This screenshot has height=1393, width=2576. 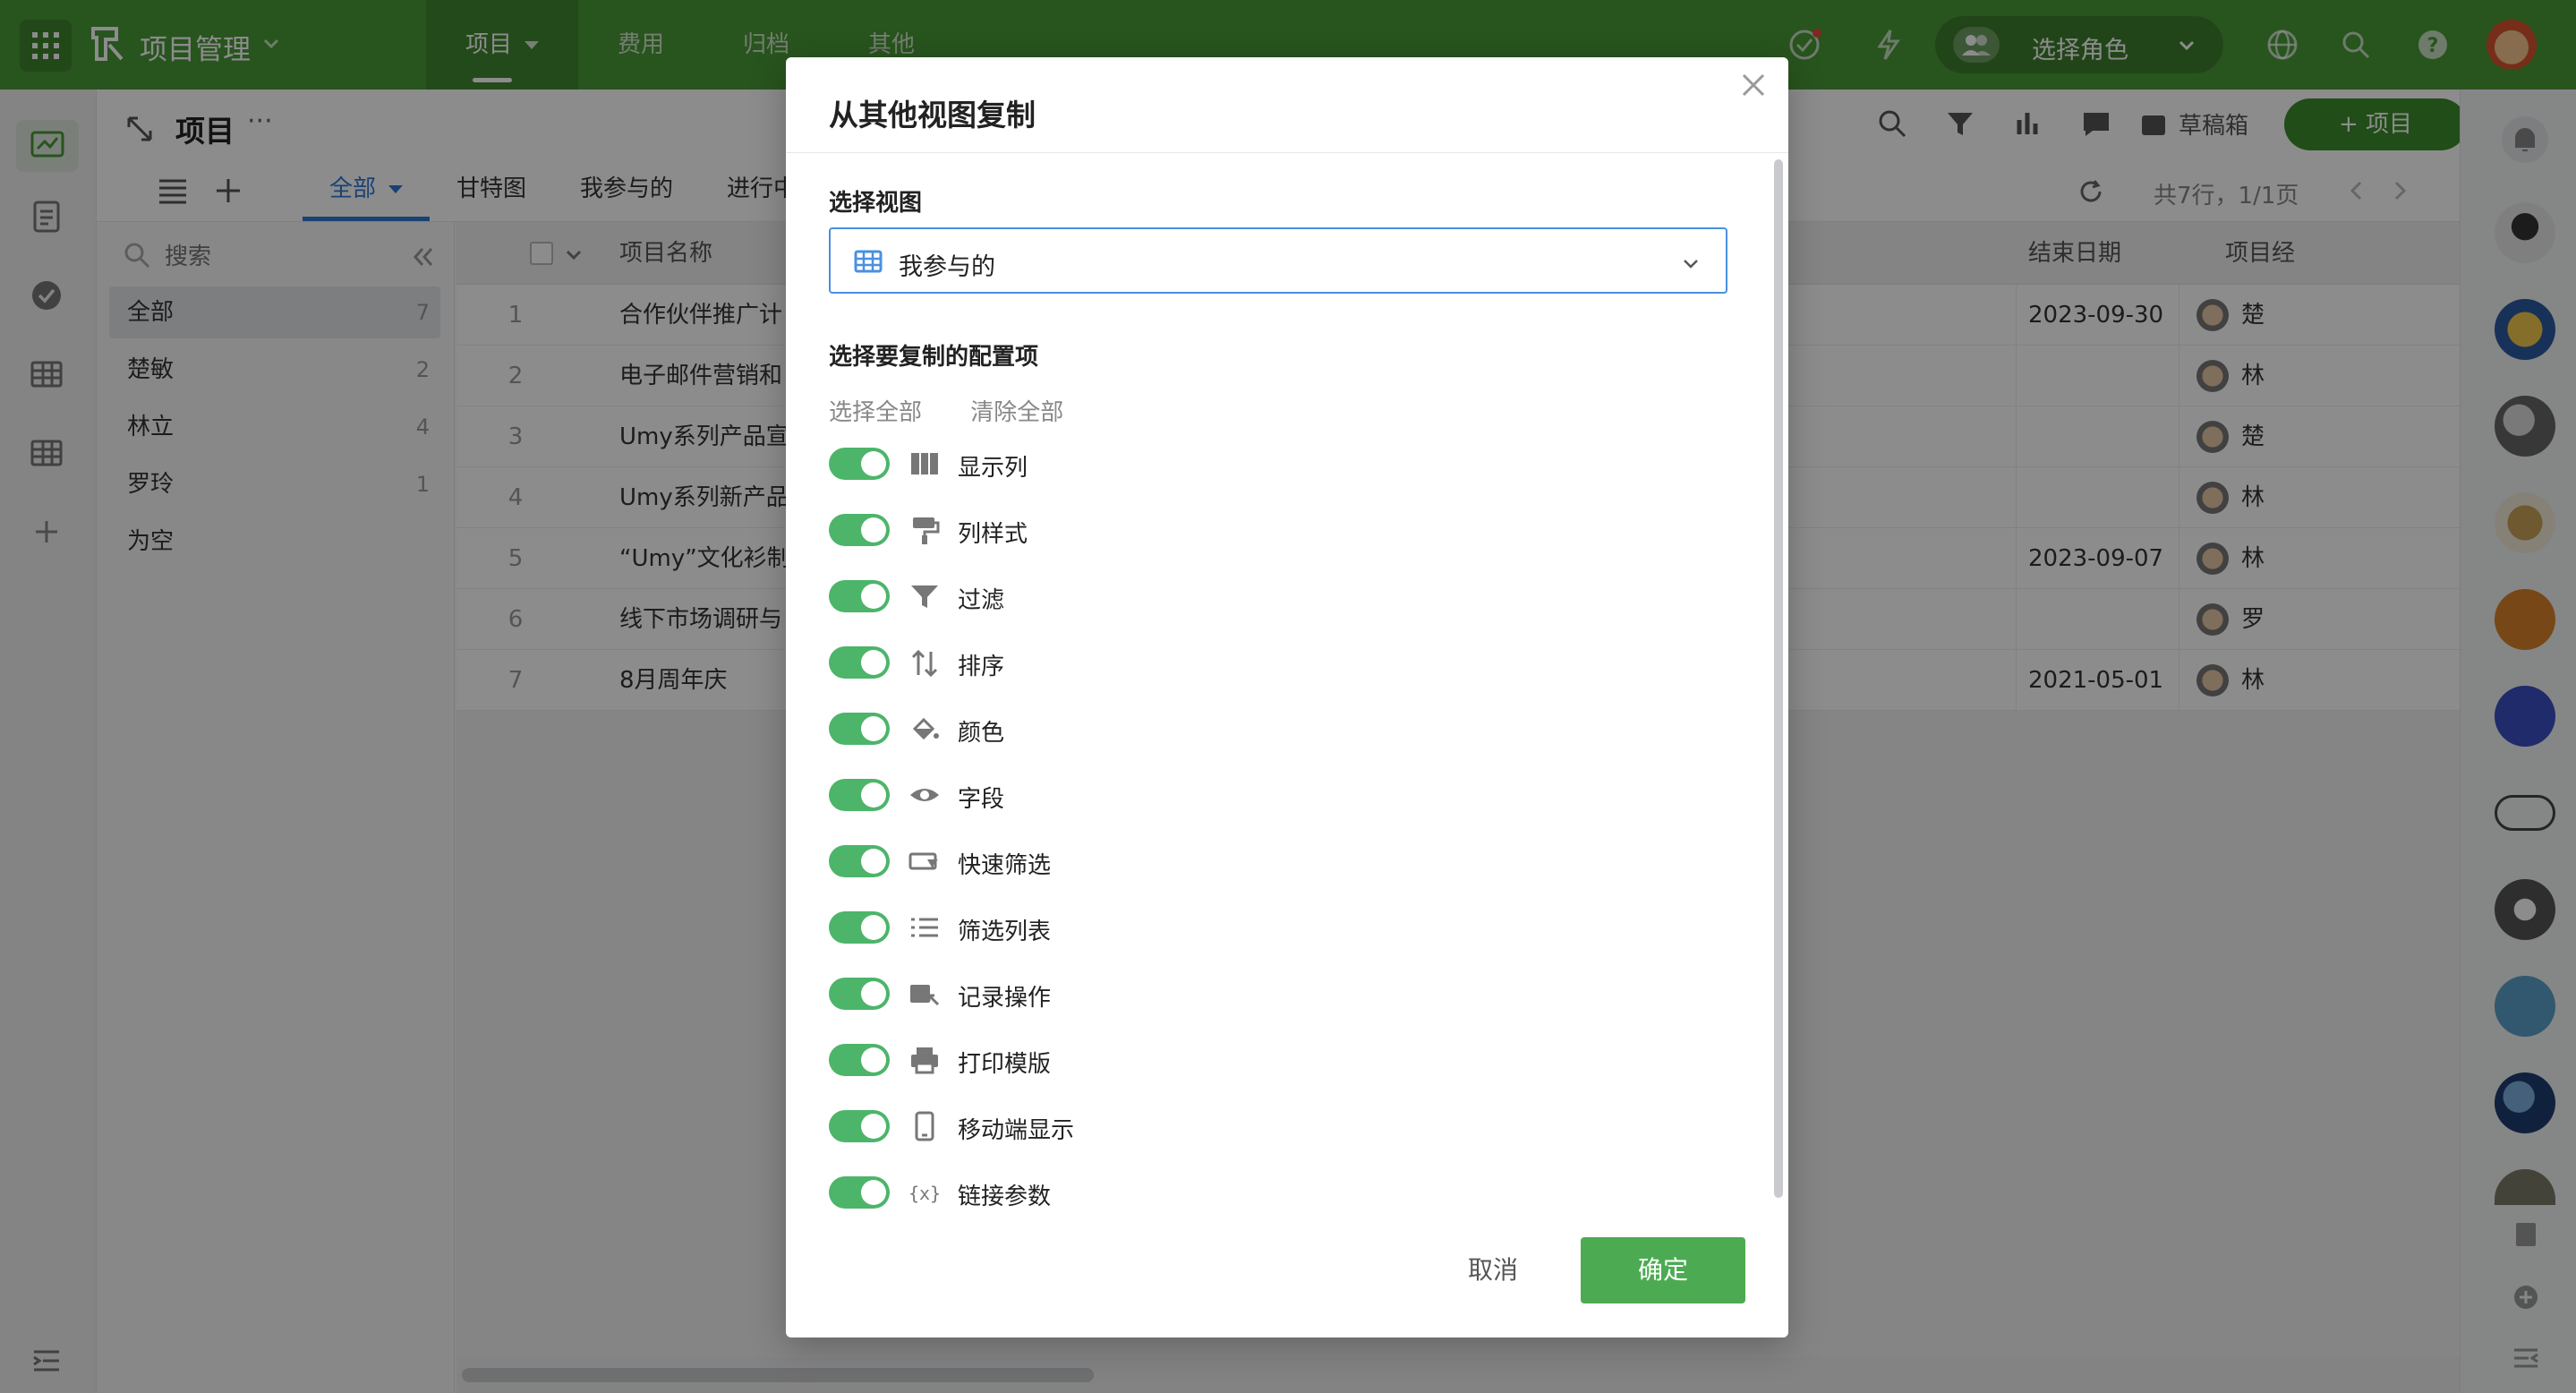 What do you see at coordinates (1097, 1129) in the screenshot?
I see `config-option: 移动端显示` at bounding box center [1097, 1129].